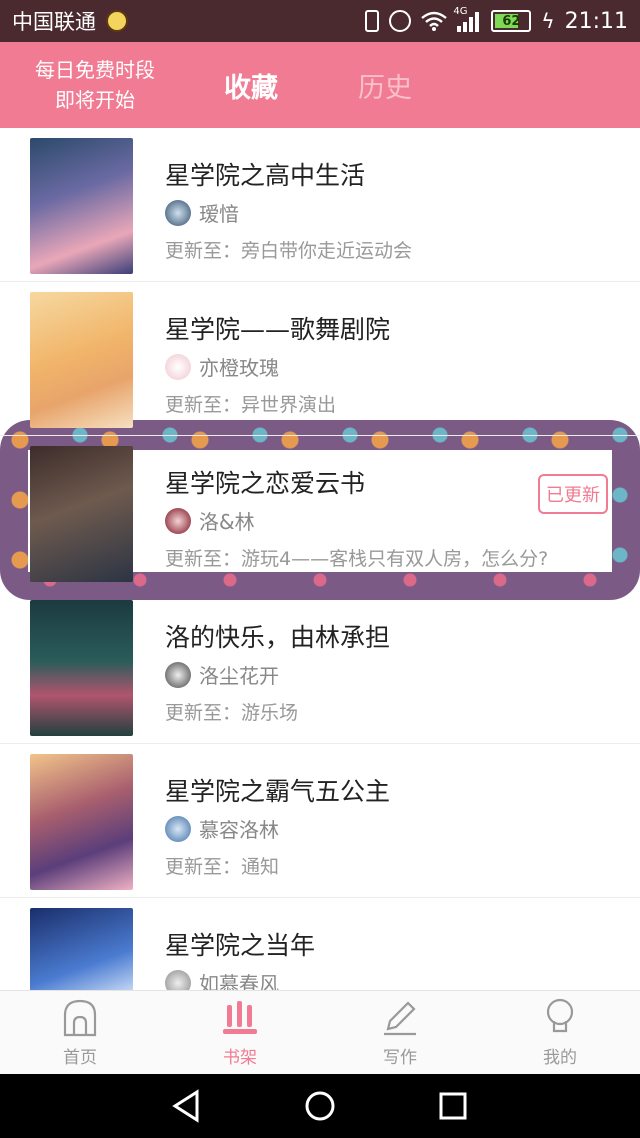  Describe the element at coordinates (278, 329) in the screenshot. I see `book-title: 星学院——歌舞剧院` at that location.